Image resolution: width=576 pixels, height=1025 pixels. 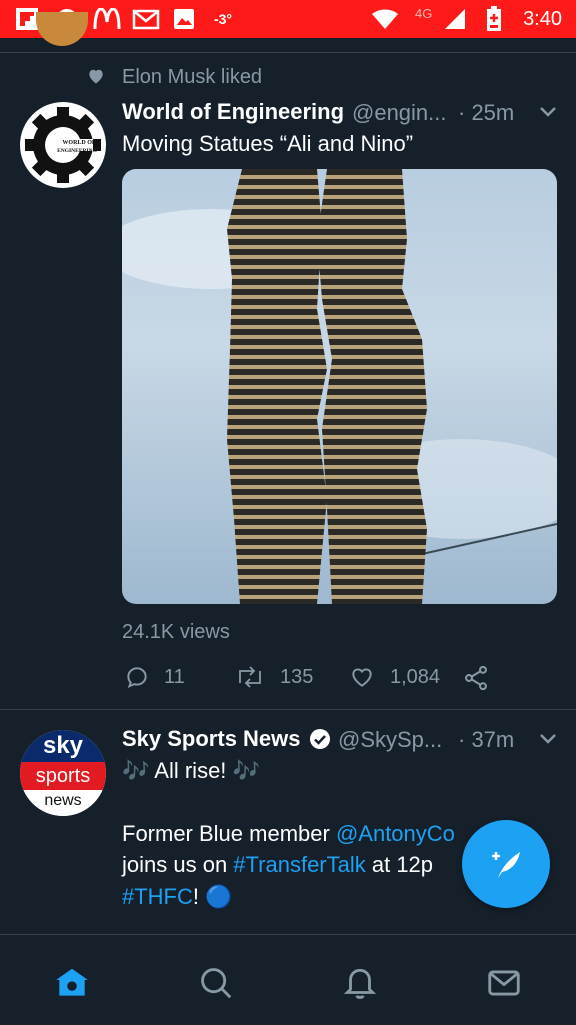 I want to click on author-name: World of Engineering, so click(x=233, y=112).